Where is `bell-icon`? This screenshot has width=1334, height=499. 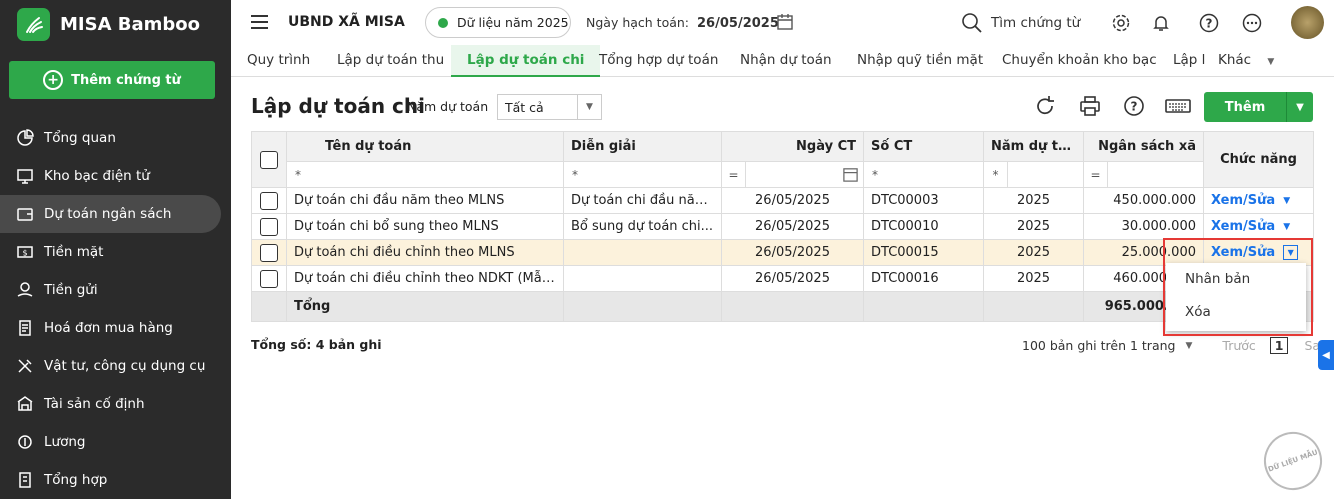
bell-icon is located at coordinates (1161, 23).